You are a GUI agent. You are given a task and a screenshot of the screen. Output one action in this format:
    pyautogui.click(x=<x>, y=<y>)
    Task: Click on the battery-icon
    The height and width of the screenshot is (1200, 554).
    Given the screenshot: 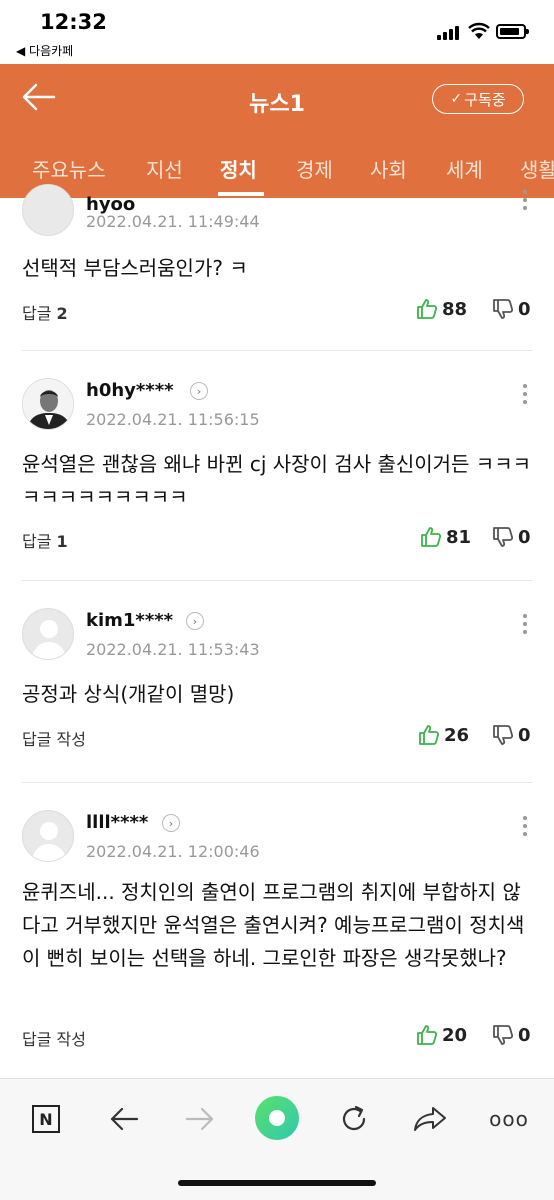 What is the action you would take?
    pyautogui.click(x=512, y=31)
    